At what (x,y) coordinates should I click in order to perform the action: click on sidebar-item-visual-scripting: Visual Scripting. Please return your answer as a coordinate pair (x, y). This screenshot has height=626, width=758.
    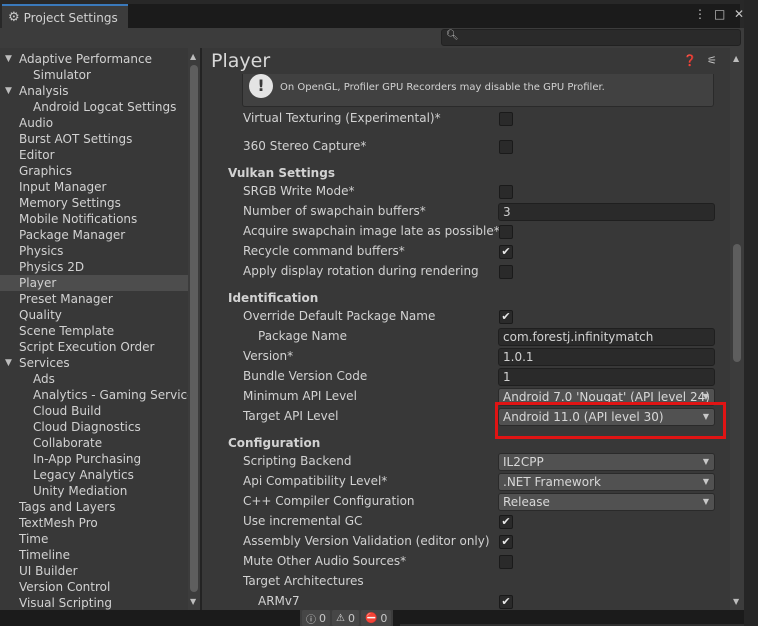
    Looking at the image, I should click on (94, 602).